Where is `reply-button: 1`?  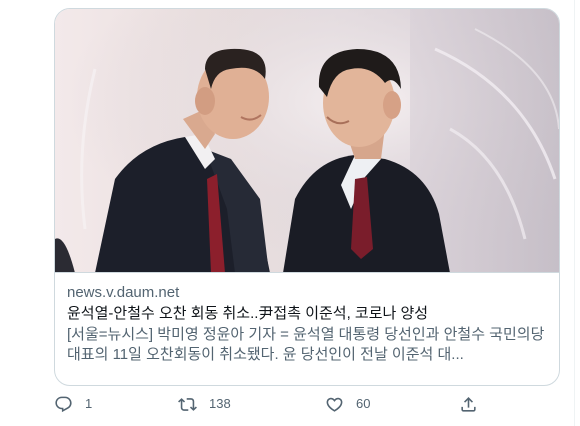
reply-button: 1 is located at coordinates (73, 404).